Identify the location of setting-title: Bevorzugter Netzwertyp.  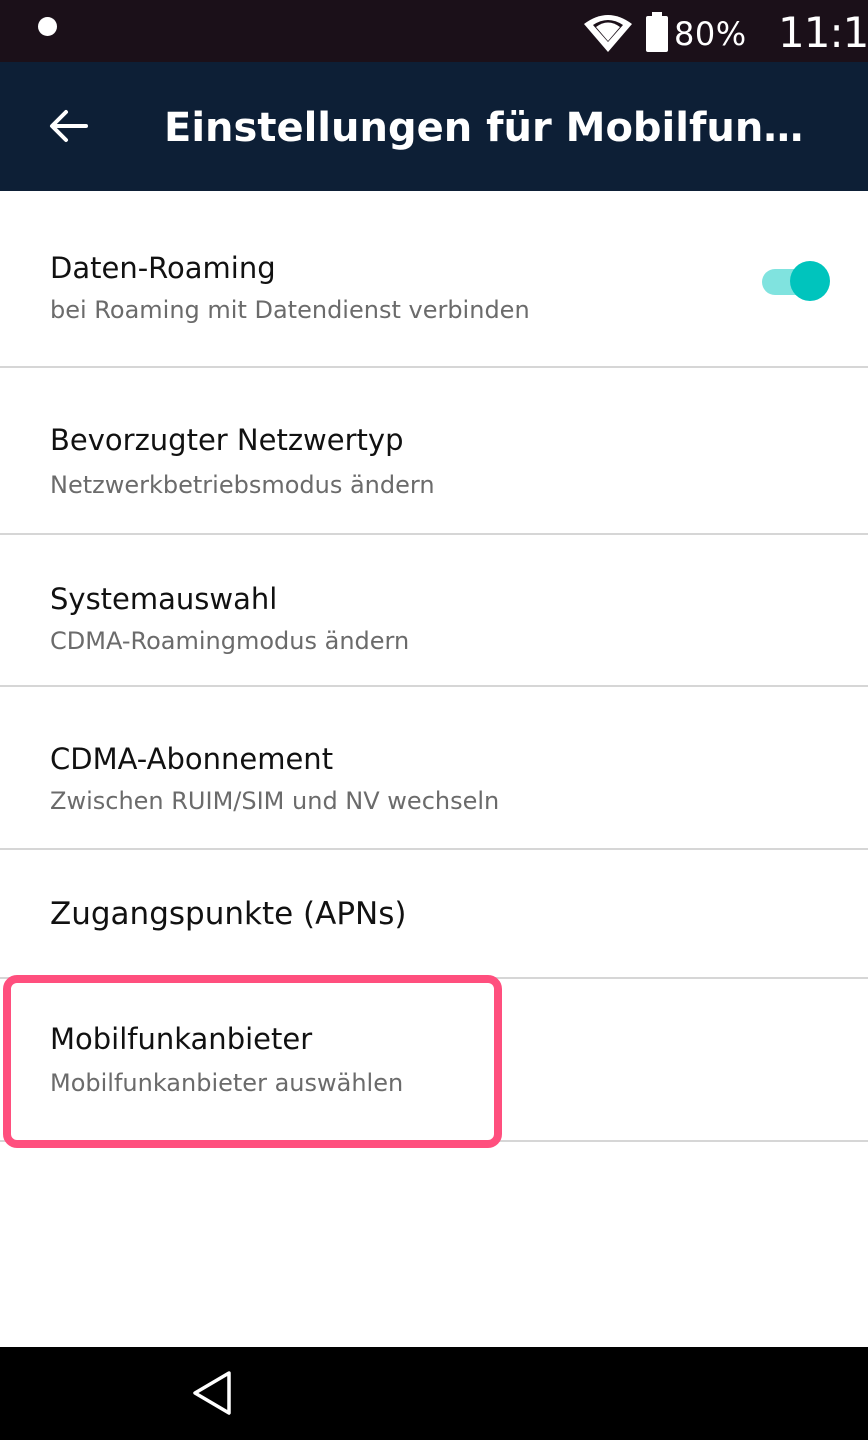
(227, 440).